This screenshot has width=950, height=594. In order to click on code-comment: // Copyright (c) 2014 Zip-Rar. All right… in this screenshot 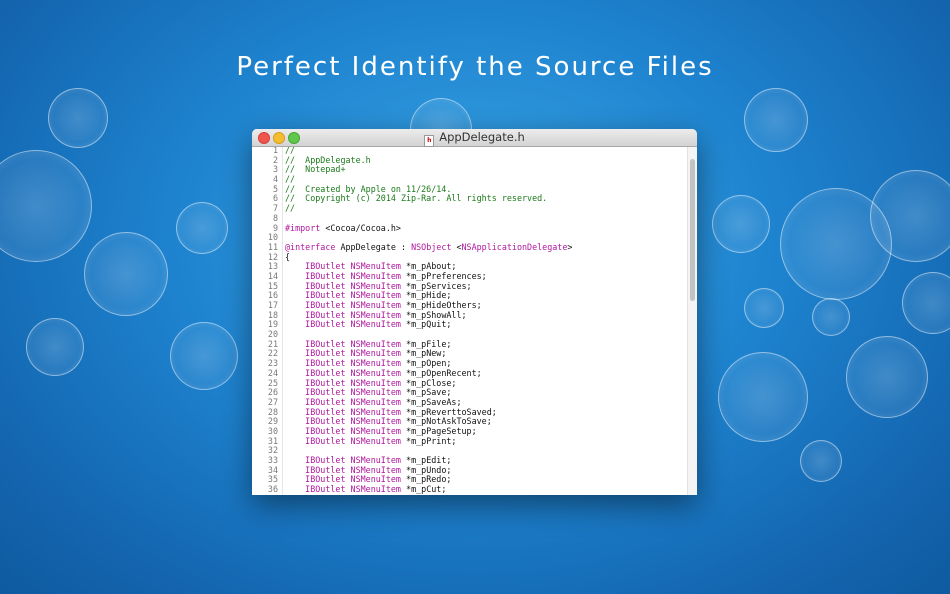, I will do `click(416, 198)`.